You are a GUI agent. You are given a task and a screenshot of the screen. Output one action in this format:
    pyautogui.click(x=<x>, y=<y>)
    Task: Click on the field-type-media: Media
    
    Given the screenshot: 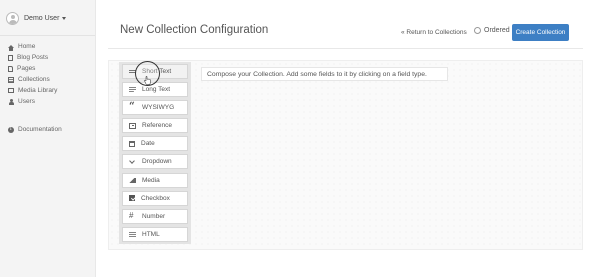 What is the action you would take?
    pyautogui.click(x=155, y=180)
    